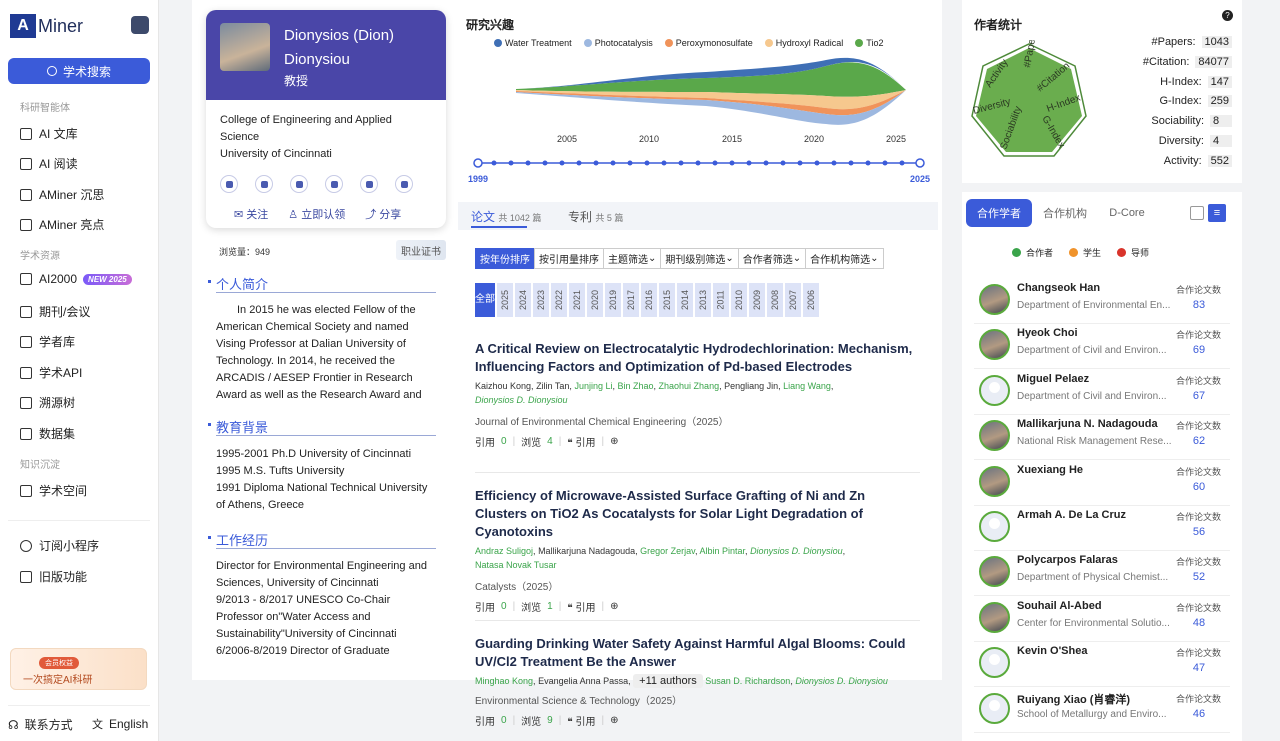 This screenshot has height=741, width=1280. Describe the element at coordinates (667, 551) in the screenshot. I see `author-link: Gregor Zerjav` at that location.